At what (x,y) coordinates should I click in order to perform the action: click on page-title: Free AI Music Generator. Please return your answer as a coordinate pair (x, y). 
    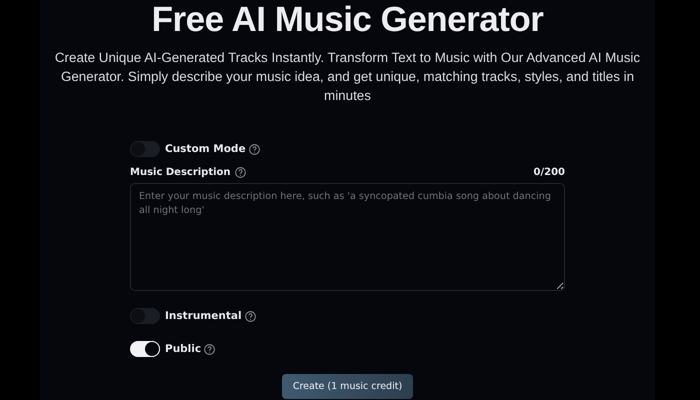
    Looking at the image, I should click on (348, 20).